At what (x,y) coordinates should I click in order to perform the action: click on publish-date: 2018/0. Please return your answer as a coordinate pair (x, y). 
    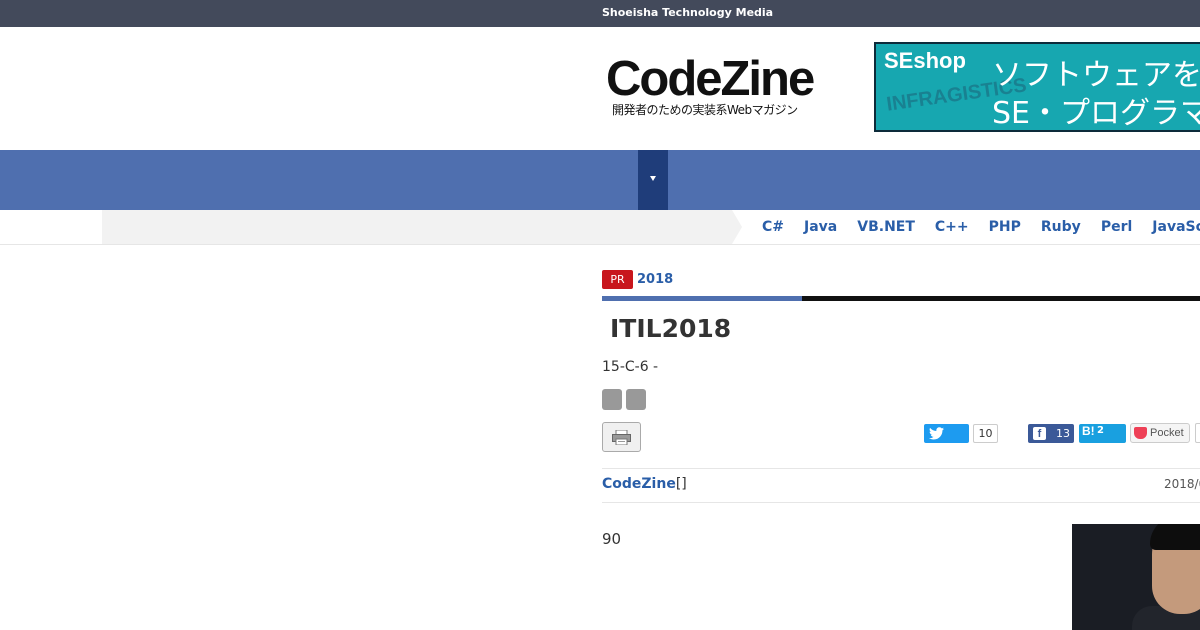
    Looking at the image, I should click on (1182, 484).